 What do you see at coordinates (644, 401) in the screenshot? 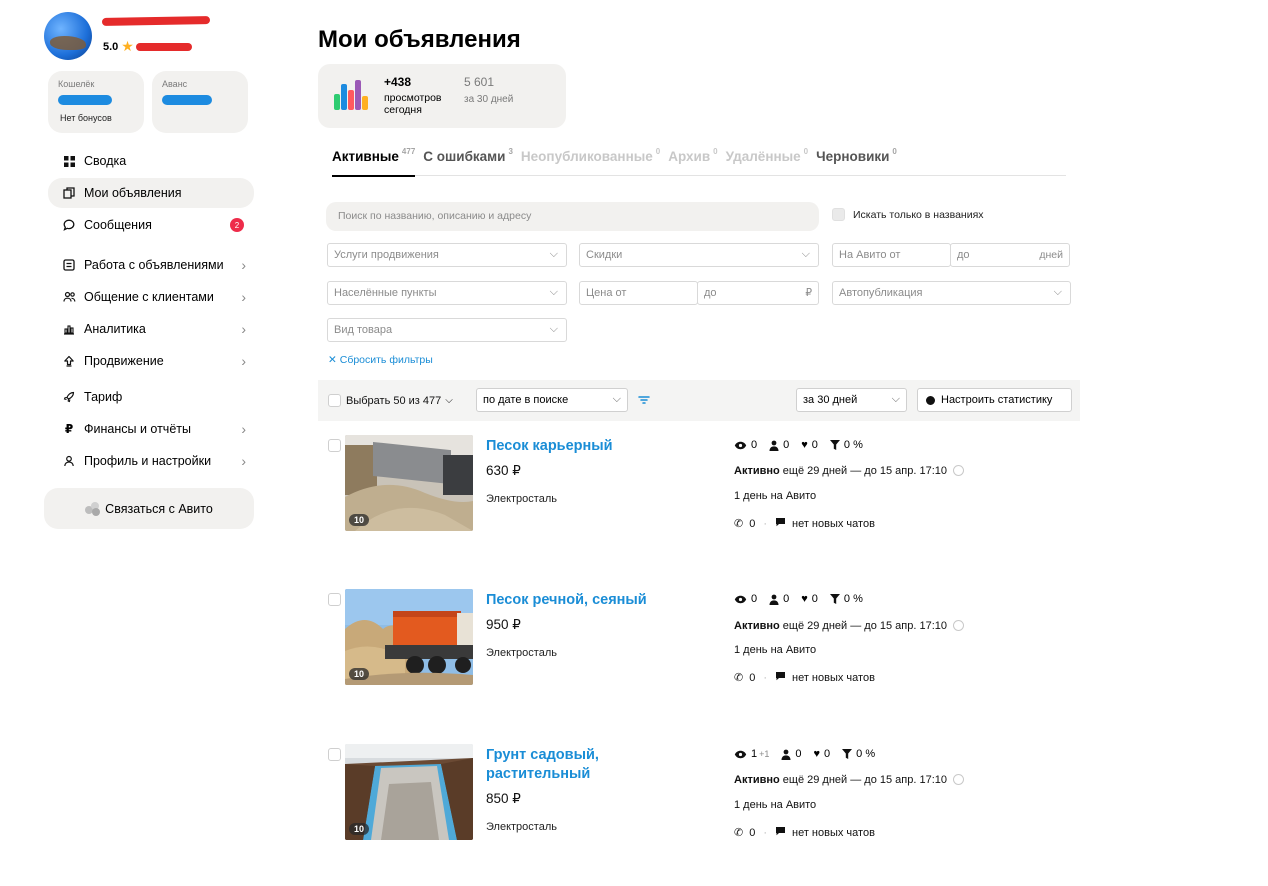
I see `sort-direction-icon` at bounding box center [644, 401].